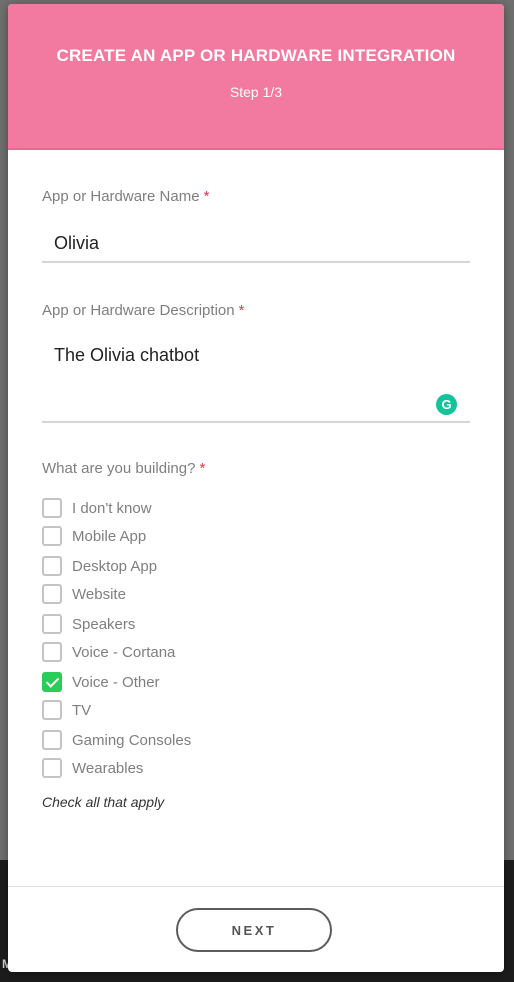  I want to click on option-checkbox-row: Voice - Cortana, so click(108, 652).